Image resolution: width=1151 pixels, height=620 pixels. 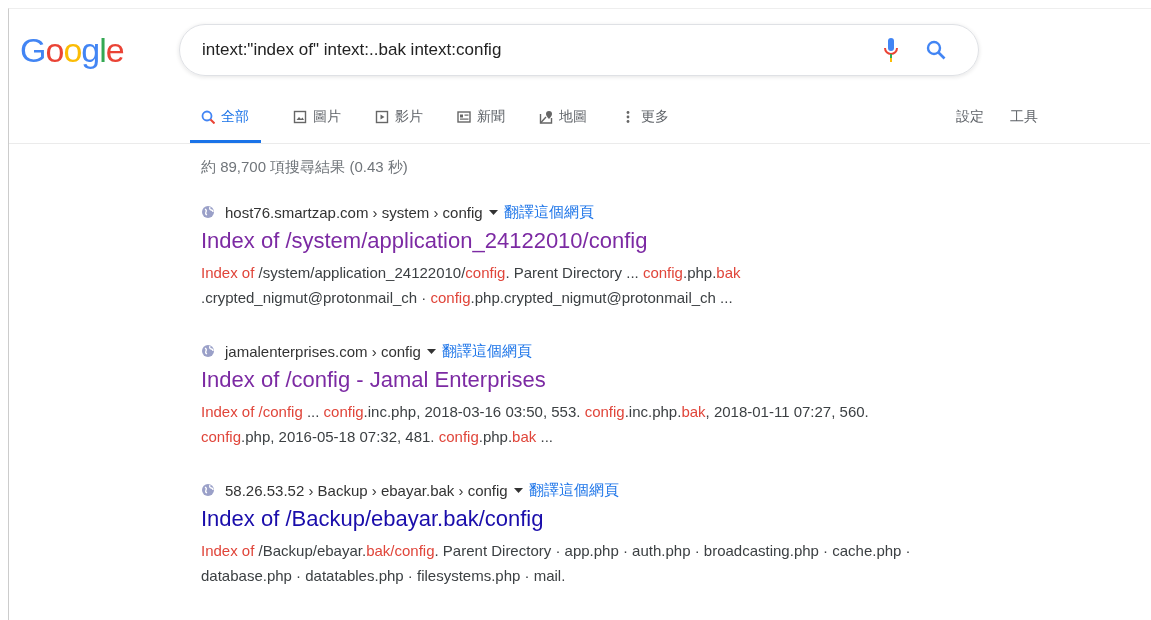 What do you see at coordinates (399, 125) in the screenshot?
I see `tab: 影片` at bounding box center [399, 125].